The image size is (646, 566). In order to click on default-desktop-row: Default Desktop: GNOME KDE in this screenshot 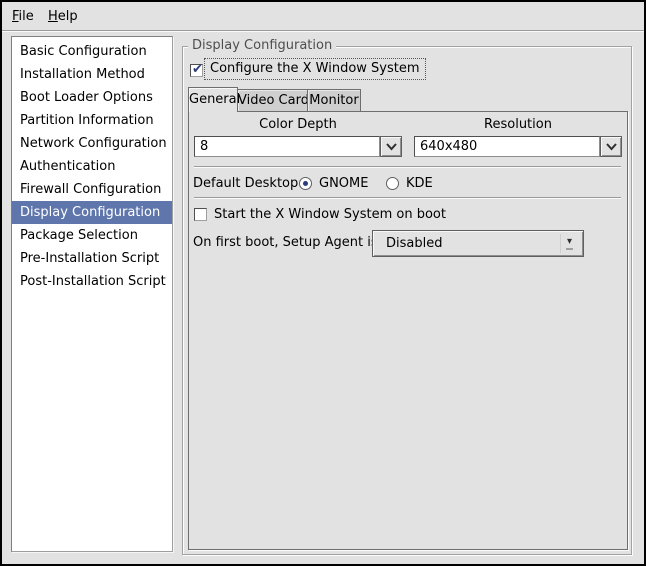, I will do `click(408, 184)`.